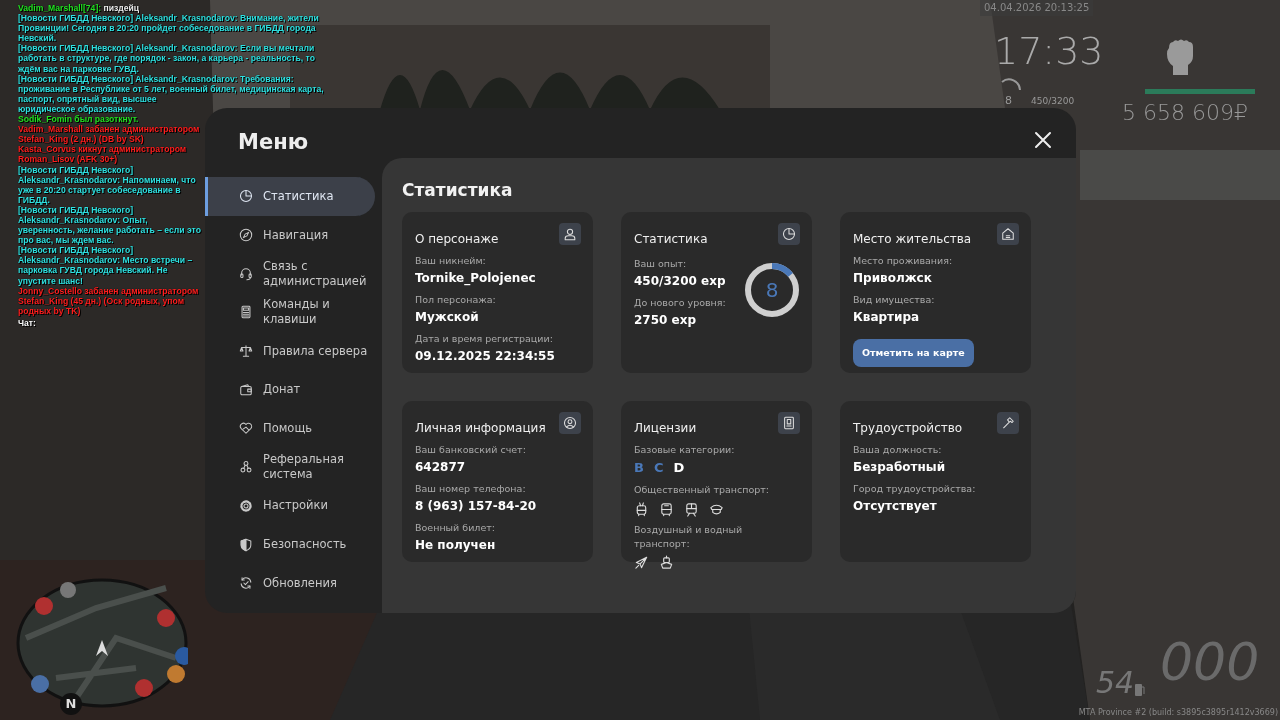 This screenshot has height=720, width=1280. Describe the element at coordinates (1008, 233) in the screenshot. I see `house-icon` at that location.